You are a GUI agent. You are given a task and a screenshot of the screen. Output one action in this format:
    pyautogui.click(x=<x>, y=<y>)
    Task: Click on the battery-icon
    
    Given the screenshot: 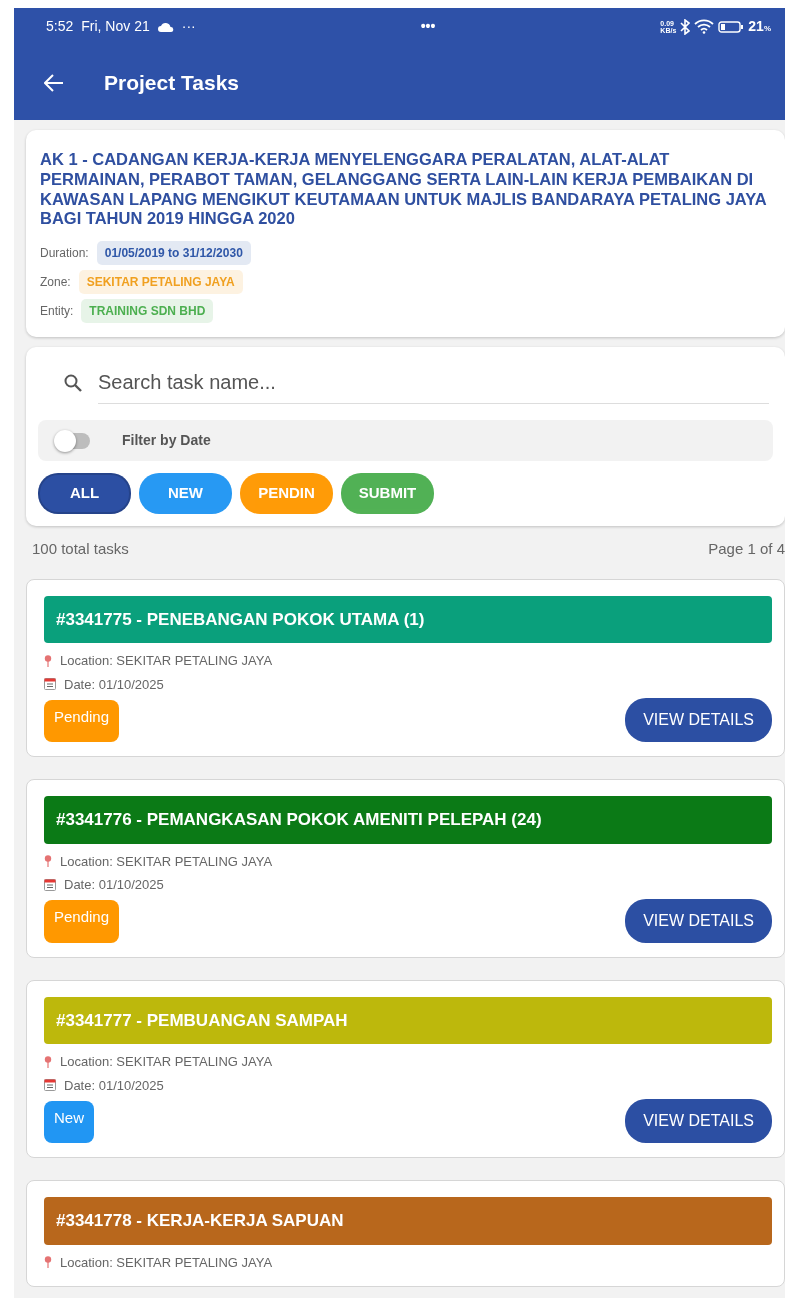 What is the action you would take?
    pyautogui.click(x=731, y=26)
    